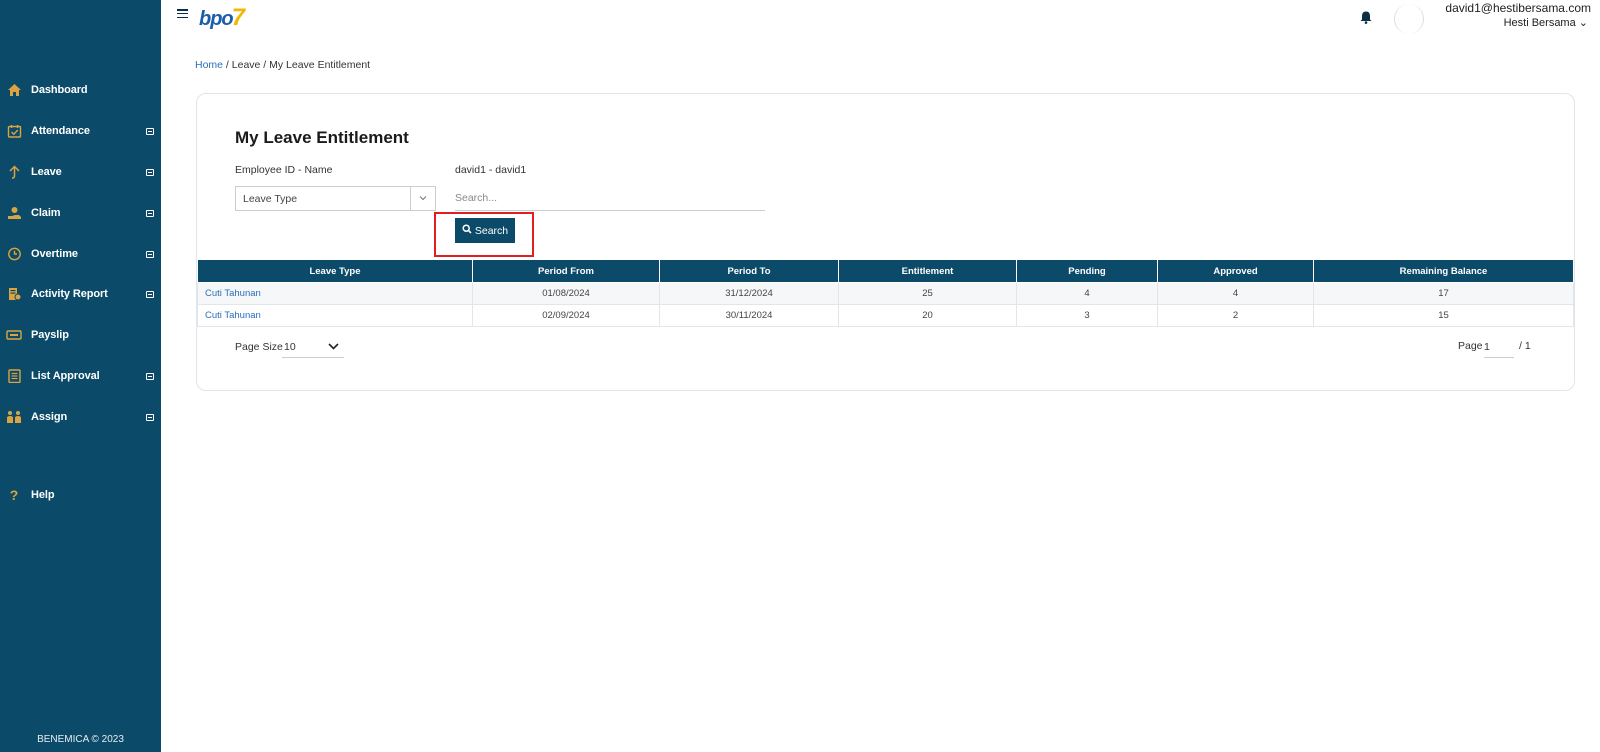  What do you see at coordinates (749, 315) in the screenshot?
I see `table-cell: 30/11/2024` at bounding box center [749, 315].